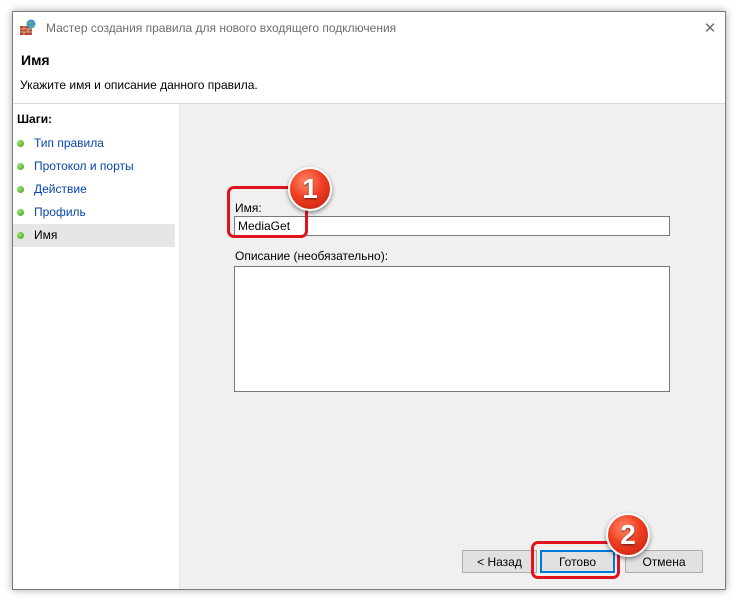 This screenshot has width=739, height=604. Describe the element at coordinates (312, 256) in the screenshot. I see `description-label: Описание (необязательно):` at that location.